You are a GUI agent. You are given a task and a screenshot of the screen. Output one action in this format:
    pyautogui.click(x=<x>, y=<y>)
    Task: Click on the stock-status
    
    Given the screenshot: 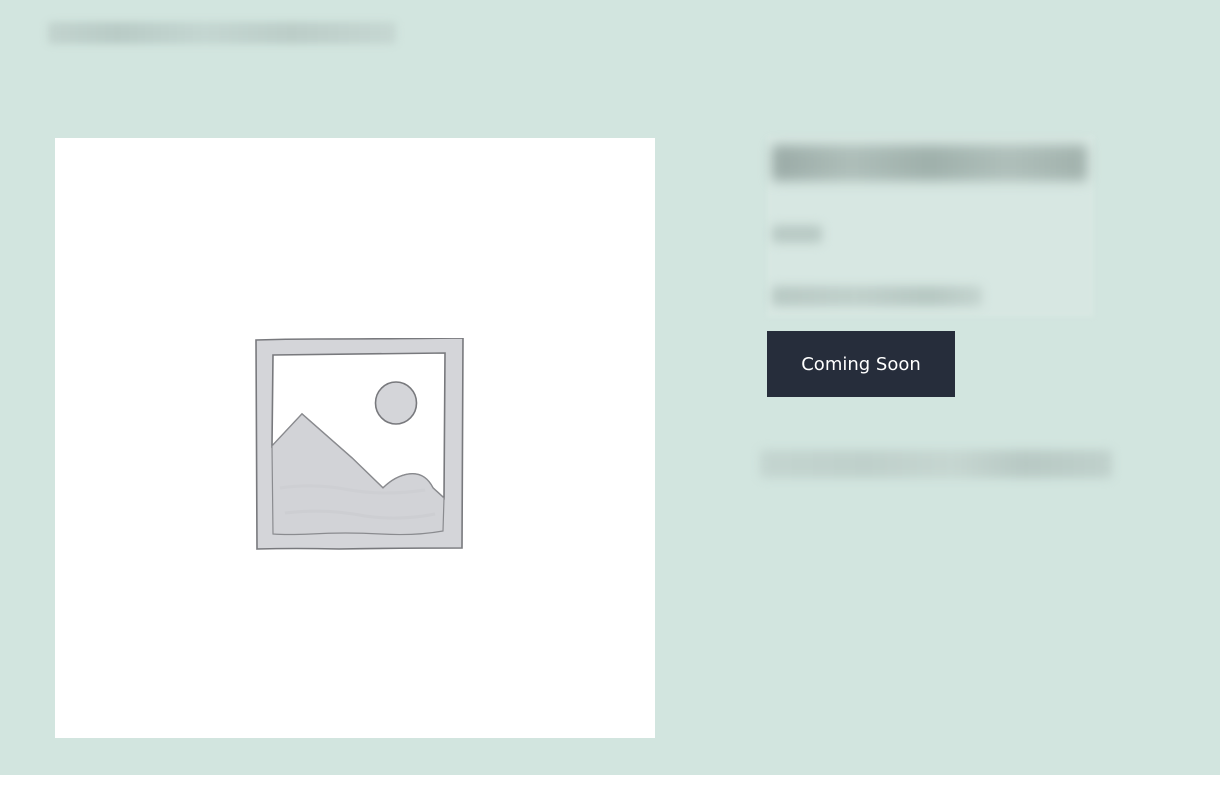 What is the action you would take?
    pyautogui.click(x=877, y=296)
    